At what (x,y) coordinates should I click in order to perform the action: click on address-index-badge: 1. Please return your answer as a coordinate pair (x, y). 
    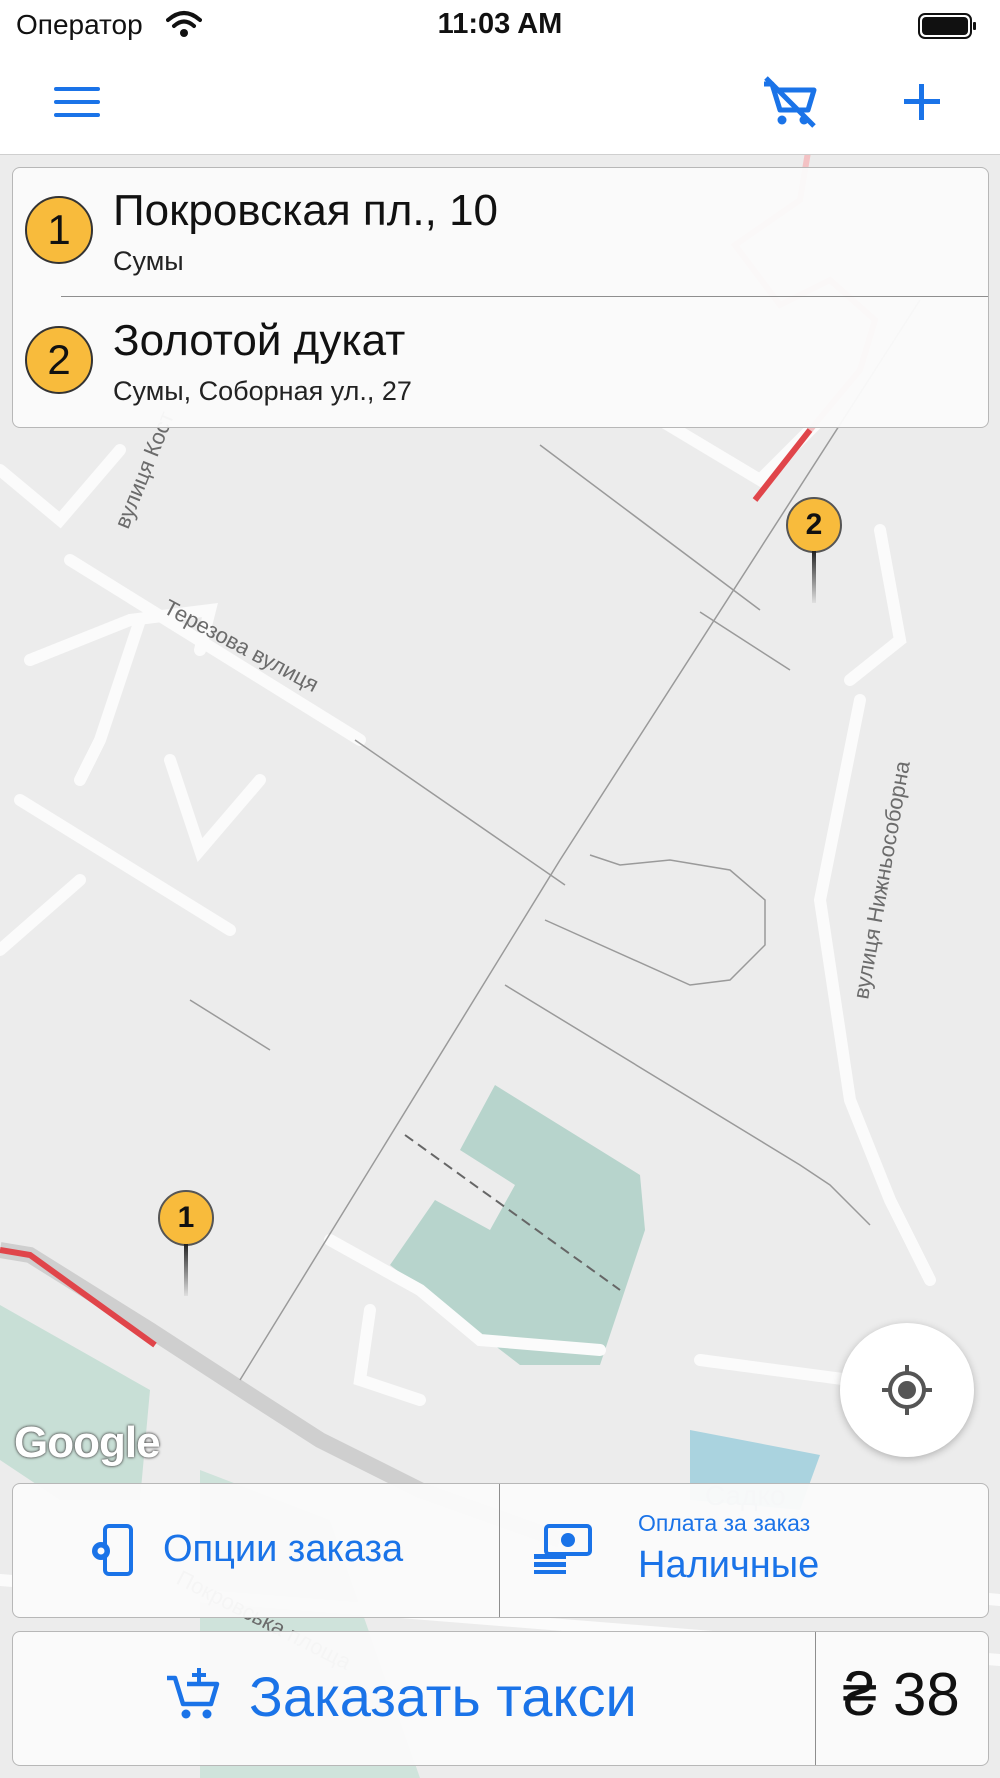
    Looking at the image, I should click on (59, 230).